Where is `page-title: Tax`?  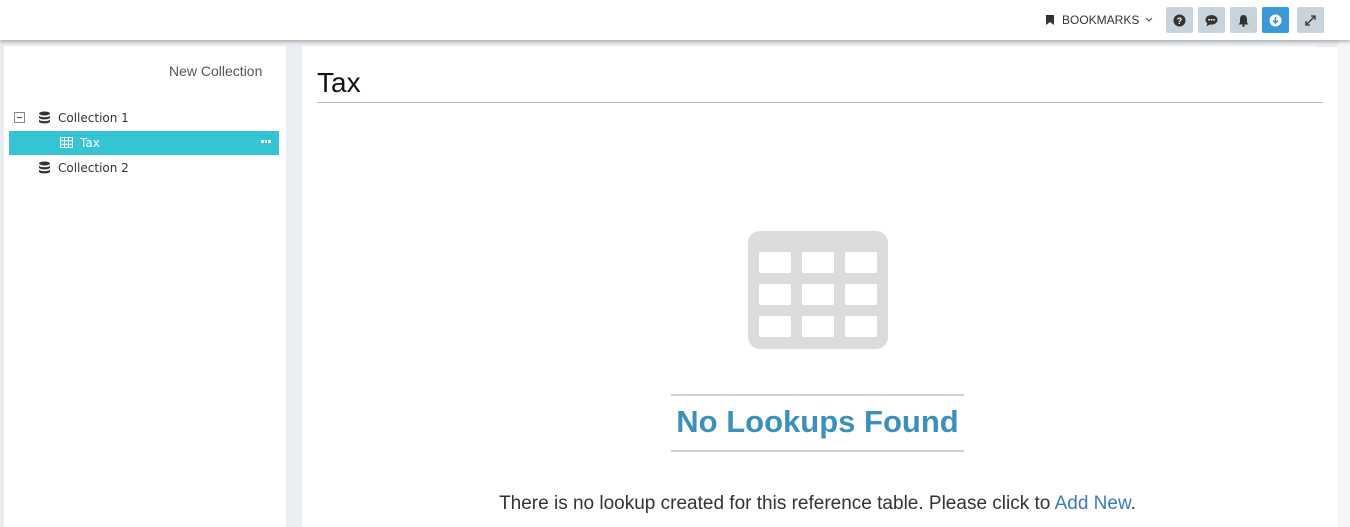 page-title: Tax is located at coordinates (339, 82).